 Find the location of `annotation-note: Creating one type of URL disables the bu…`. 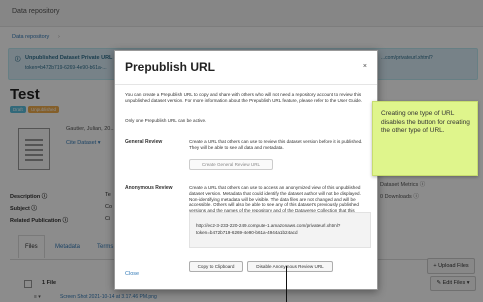

annotation-note: Creating one type of URL disables the bu… is located at coordinates (425, 138).